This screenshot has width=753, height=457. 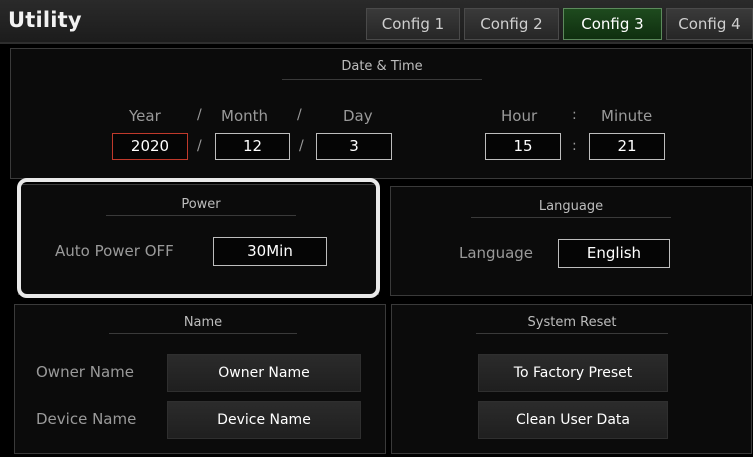 I want to click on month-label: Month, so click(x=245, y=116).